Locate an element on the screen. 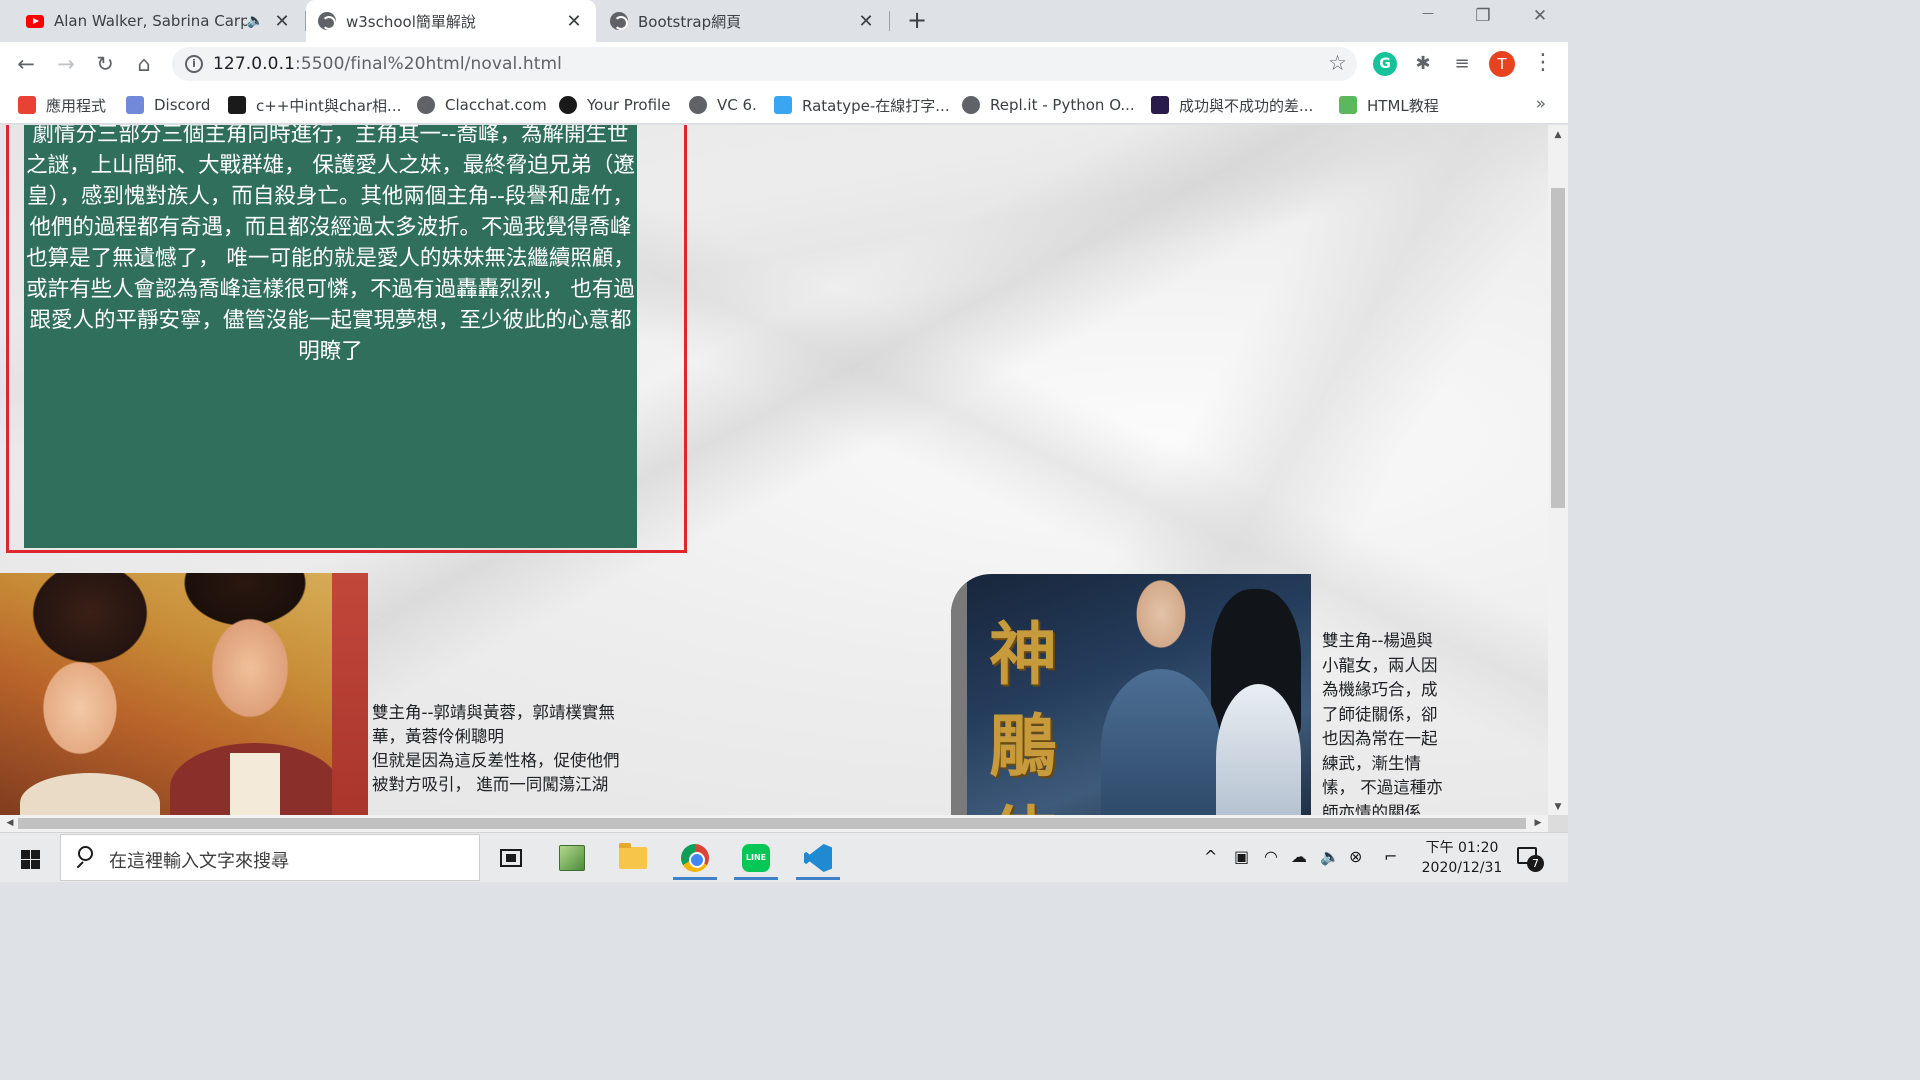 The height and width of the screenshot is (1080, 1920). bookmark-star-icon: ☆ is located at coordinates (1337, 63).